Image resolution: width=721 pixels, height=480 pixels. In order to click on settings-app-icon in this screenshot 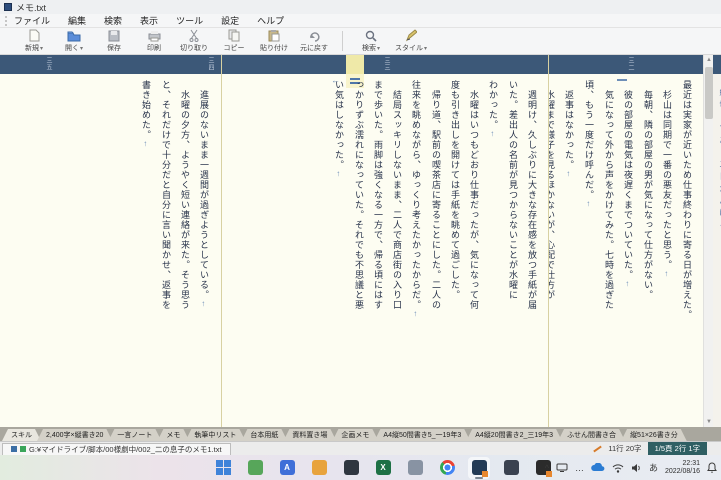, I will do `click(415, 468)`.